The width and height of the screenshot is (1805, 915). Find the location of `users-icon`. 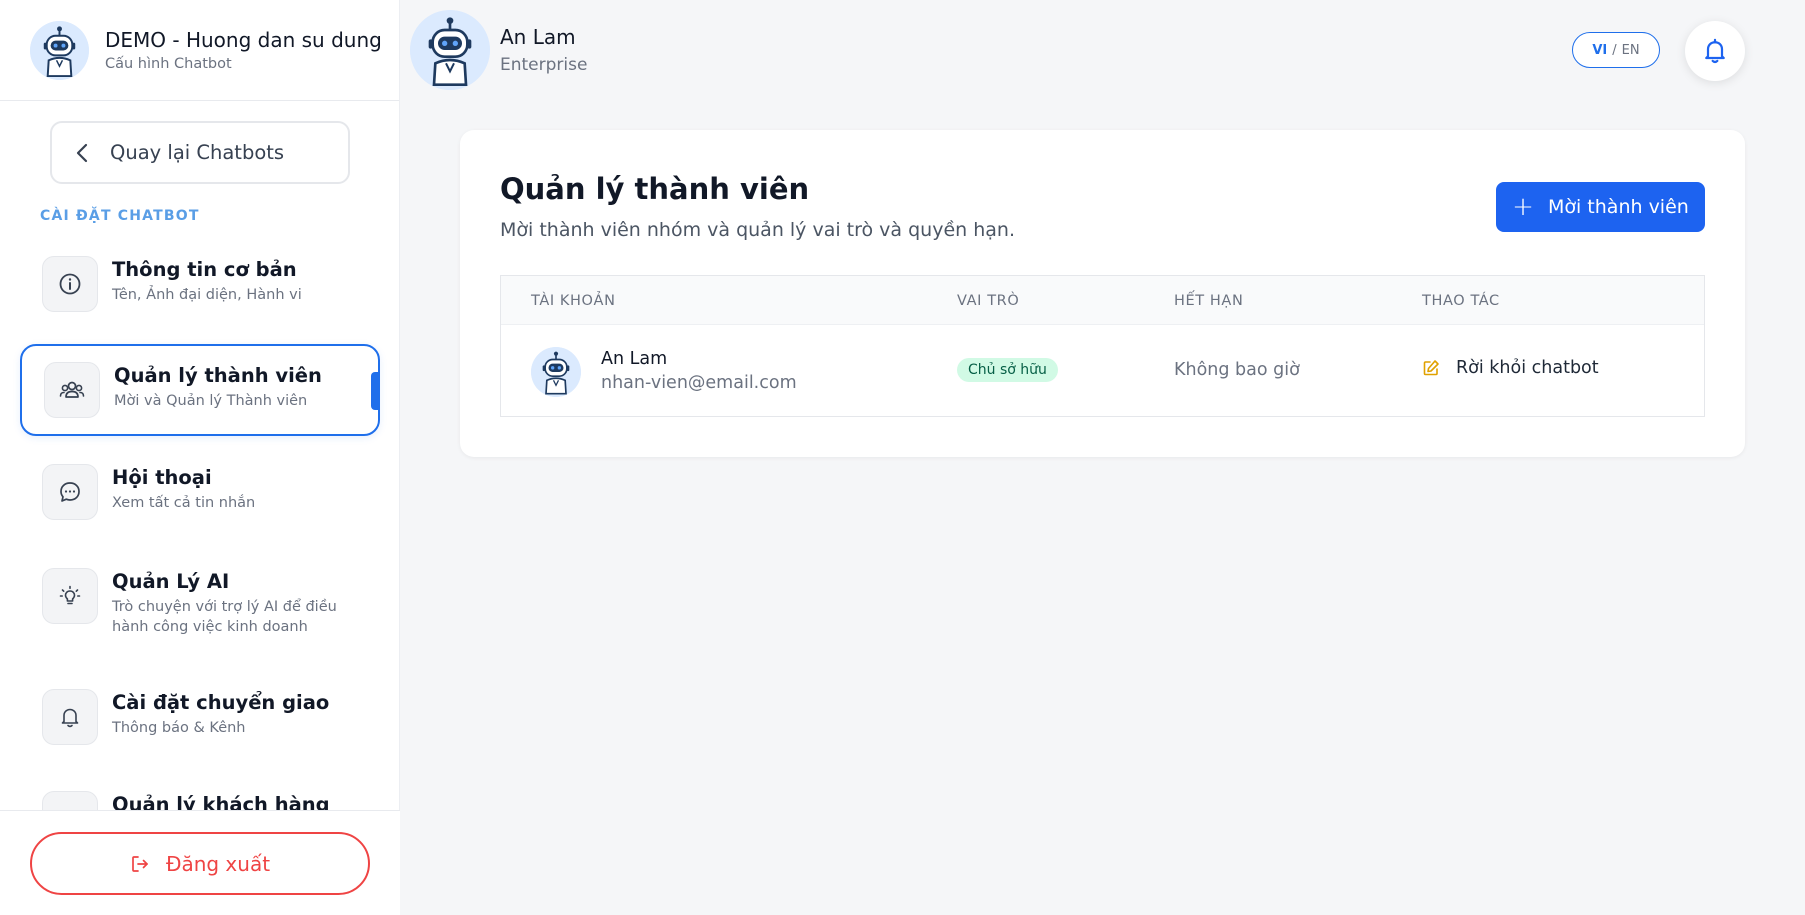

users-icon is located at coordinates (72, 390).